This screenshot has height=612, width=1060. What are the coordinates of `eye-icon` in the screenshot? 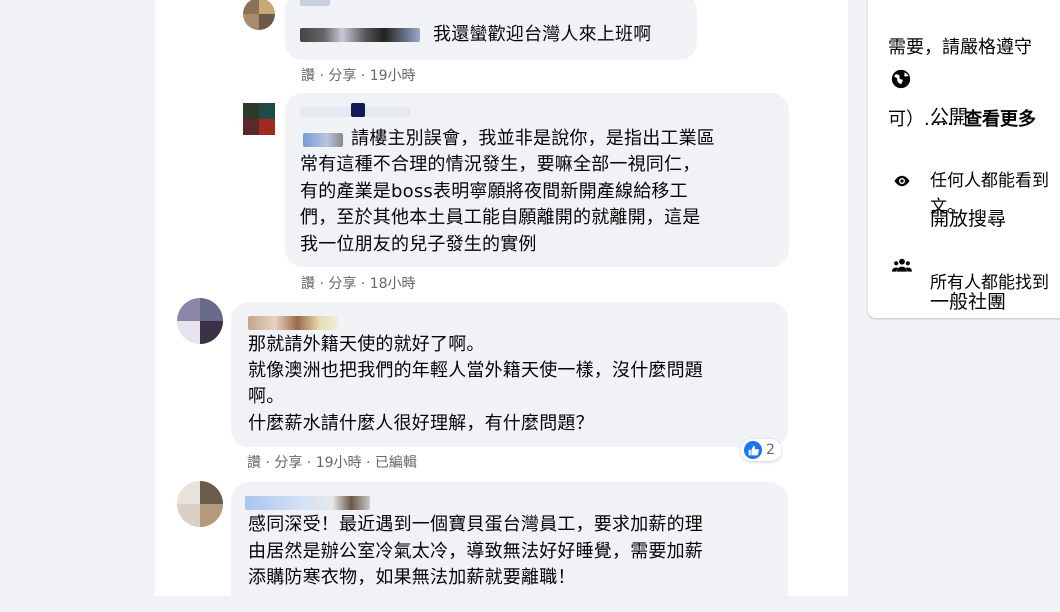 It's located at (902, 181).